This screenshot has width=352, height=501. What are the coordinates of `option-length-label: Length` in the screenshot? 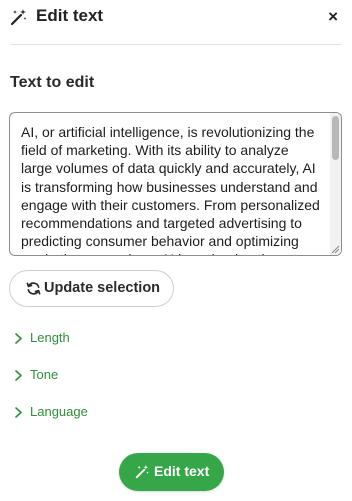 It's located at (50, 337).